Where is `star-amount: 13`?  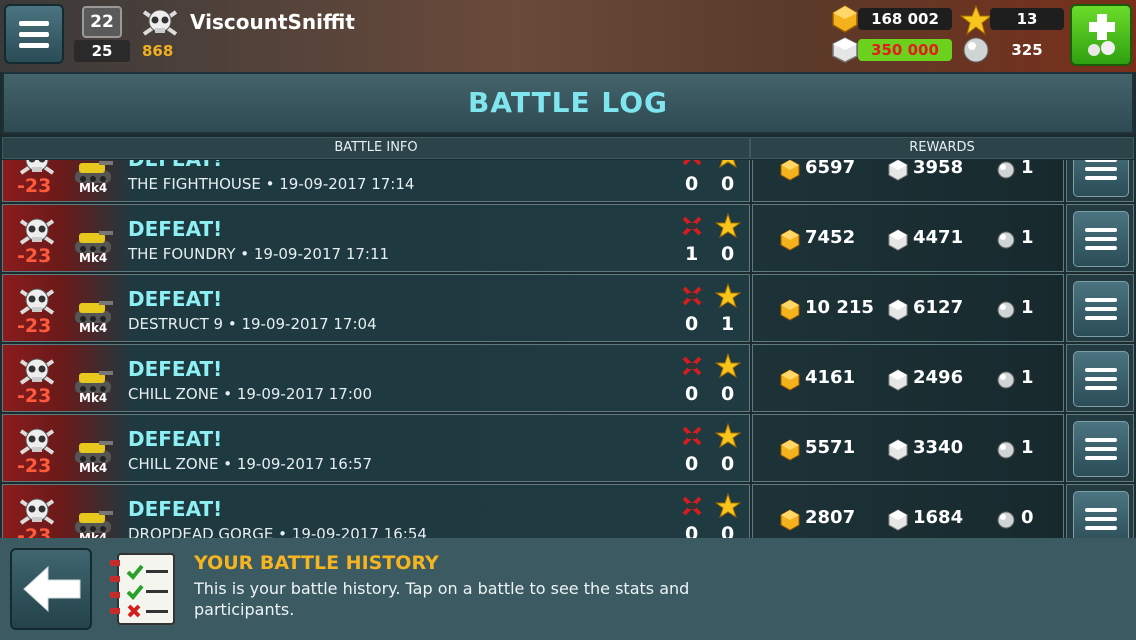
star-amount: 13 is located at coordinates (1027, 19).